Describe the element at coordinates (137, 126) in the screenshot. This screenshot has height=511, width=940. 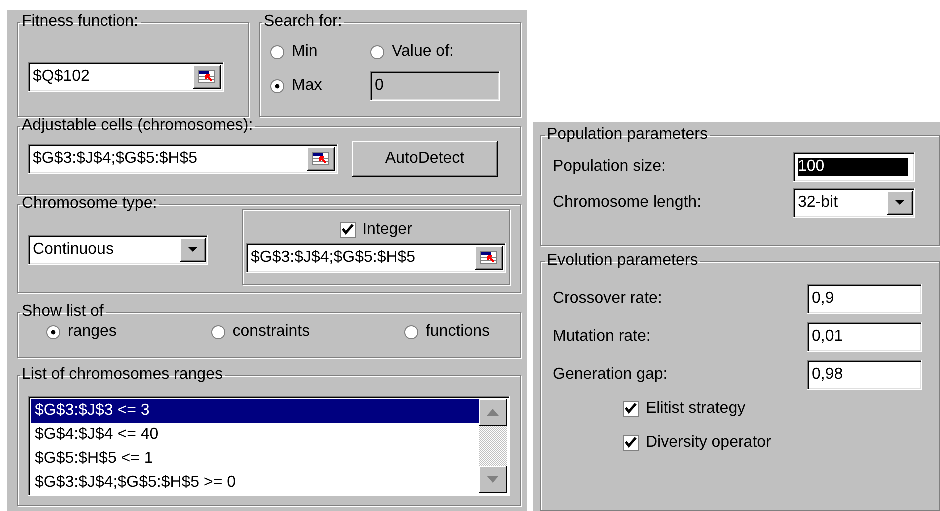
I see `group-label: Adjustable cells (chromosomes):` at that location.